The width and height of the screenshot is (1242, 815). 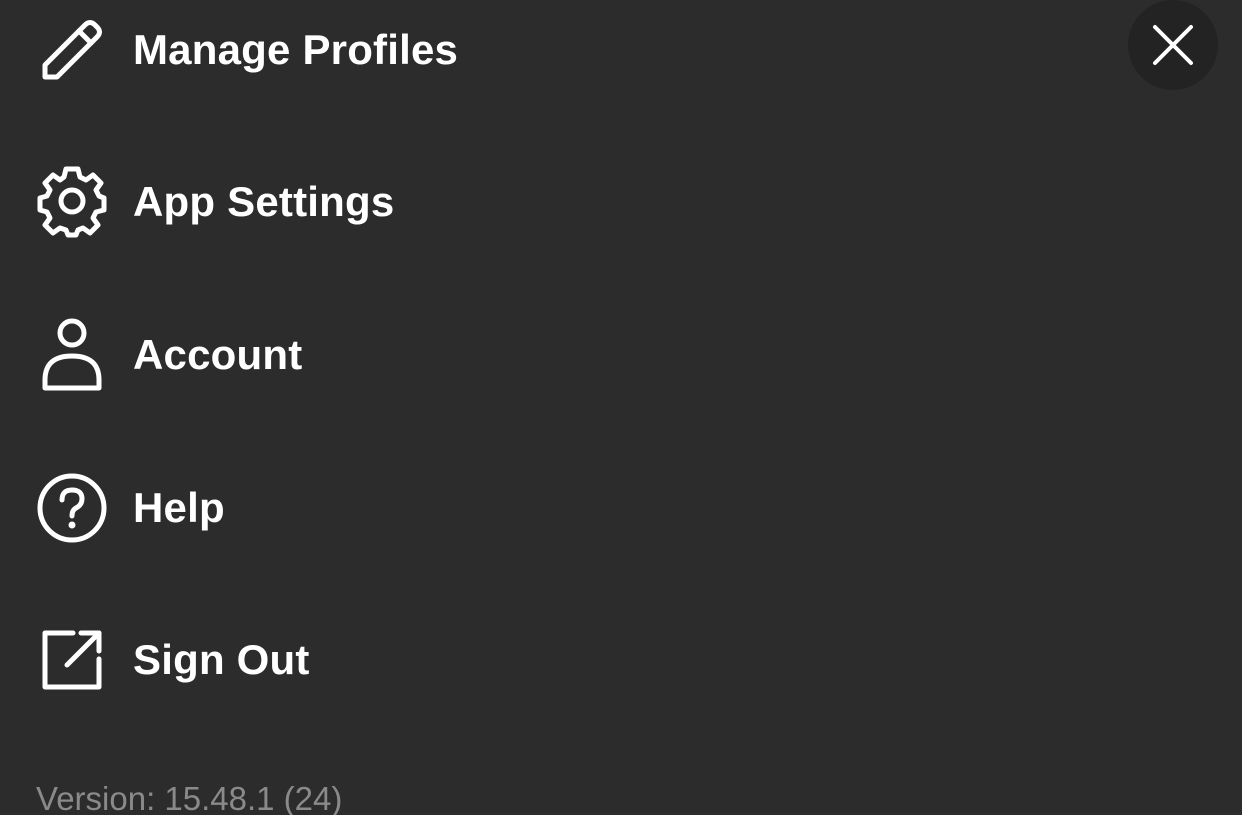 What do you see at coordinates (72, 355) in the screenshot?
I see `person-icon` at bounding box center [72, 355].